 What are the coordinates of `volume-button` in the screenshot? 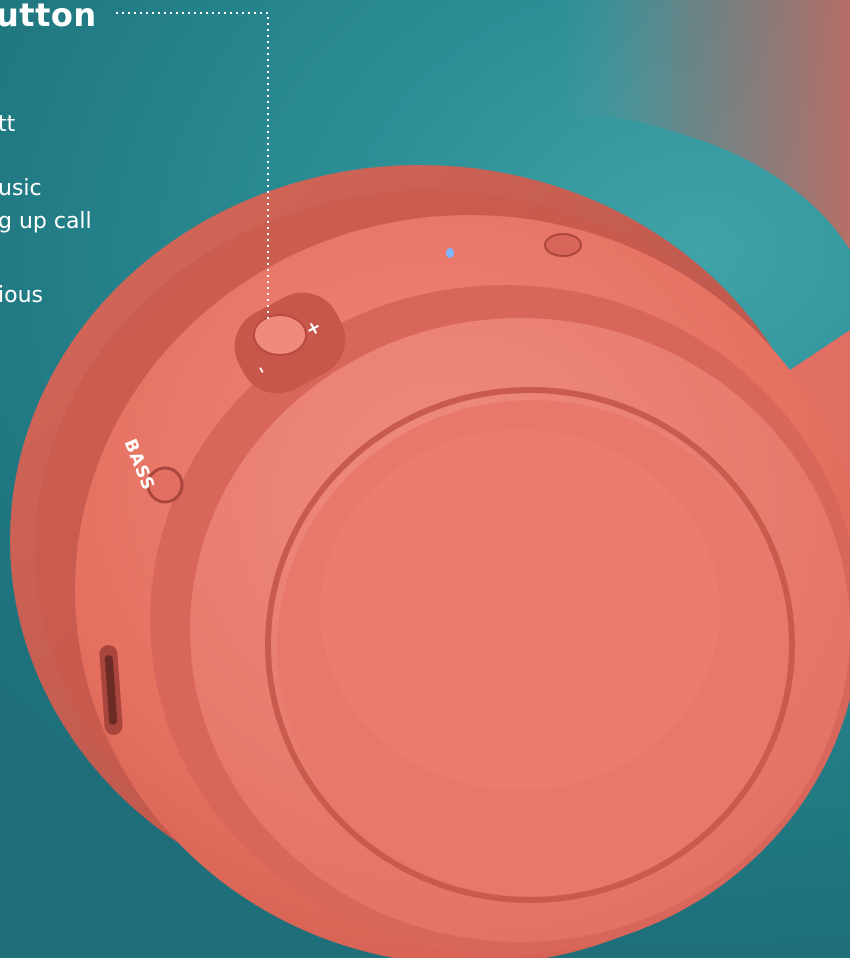 It's located at (280, 335).